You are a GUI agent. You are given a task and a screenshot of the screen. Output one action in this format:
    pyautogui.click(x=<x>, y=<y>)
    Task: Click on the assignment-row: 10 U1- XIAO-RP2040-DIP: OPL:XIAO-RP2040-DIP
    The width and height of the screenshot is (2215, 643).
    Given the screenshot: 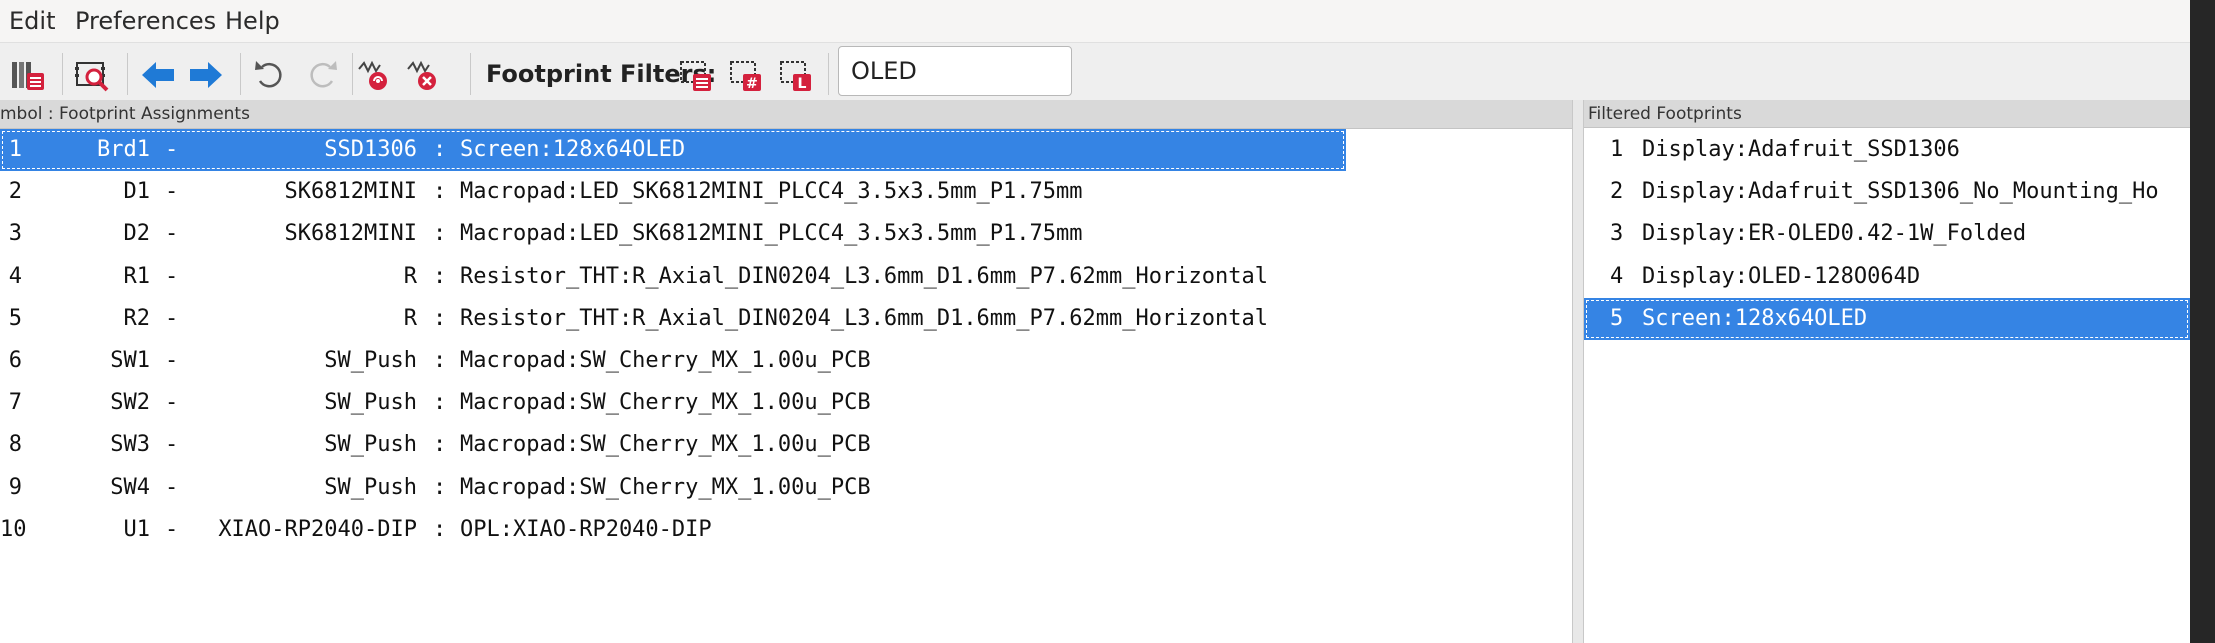 What is the action you would take?
    pyautogui.click(x=780, y=530)
    